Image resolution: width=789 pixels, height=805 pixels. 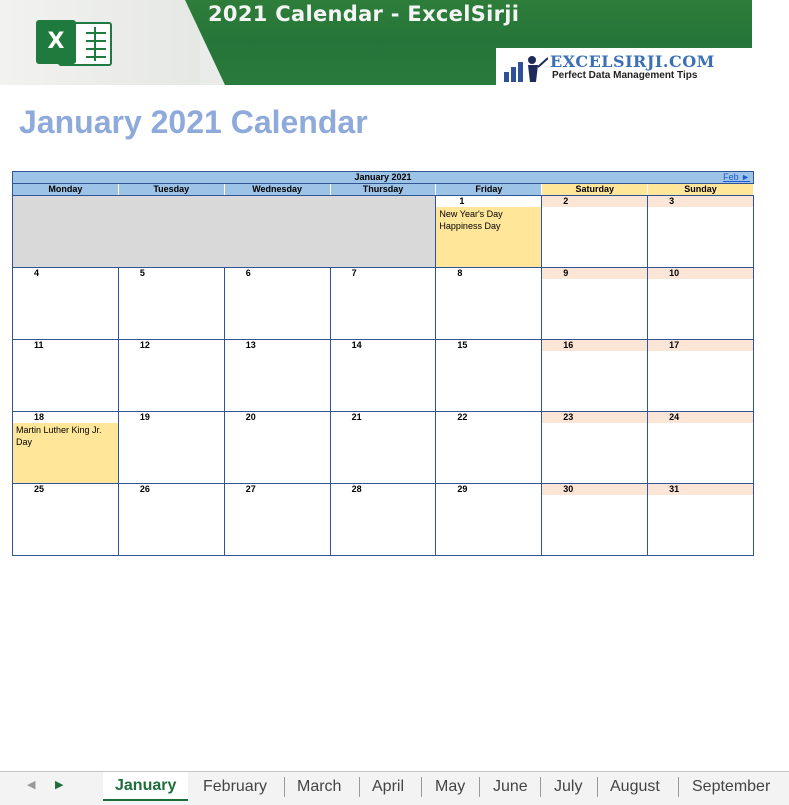 What do you see at coordinates (701, 448) in the screenshot?
I see `day-cell: 24` at bounding box center [701, 448].